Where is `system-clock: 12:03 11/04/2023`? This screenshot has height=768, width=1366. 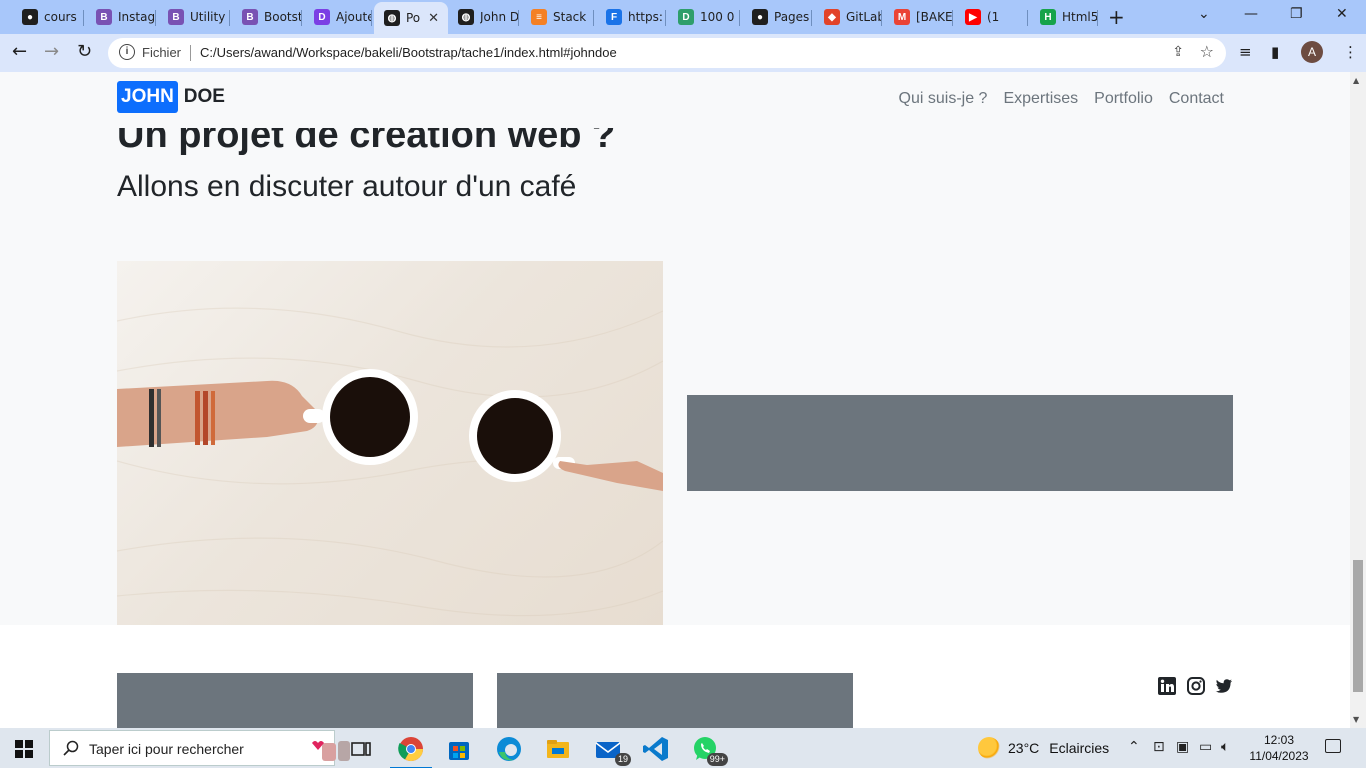
system-clock: 12:03 11/04/2023 is located at coordinates (1279, 748).